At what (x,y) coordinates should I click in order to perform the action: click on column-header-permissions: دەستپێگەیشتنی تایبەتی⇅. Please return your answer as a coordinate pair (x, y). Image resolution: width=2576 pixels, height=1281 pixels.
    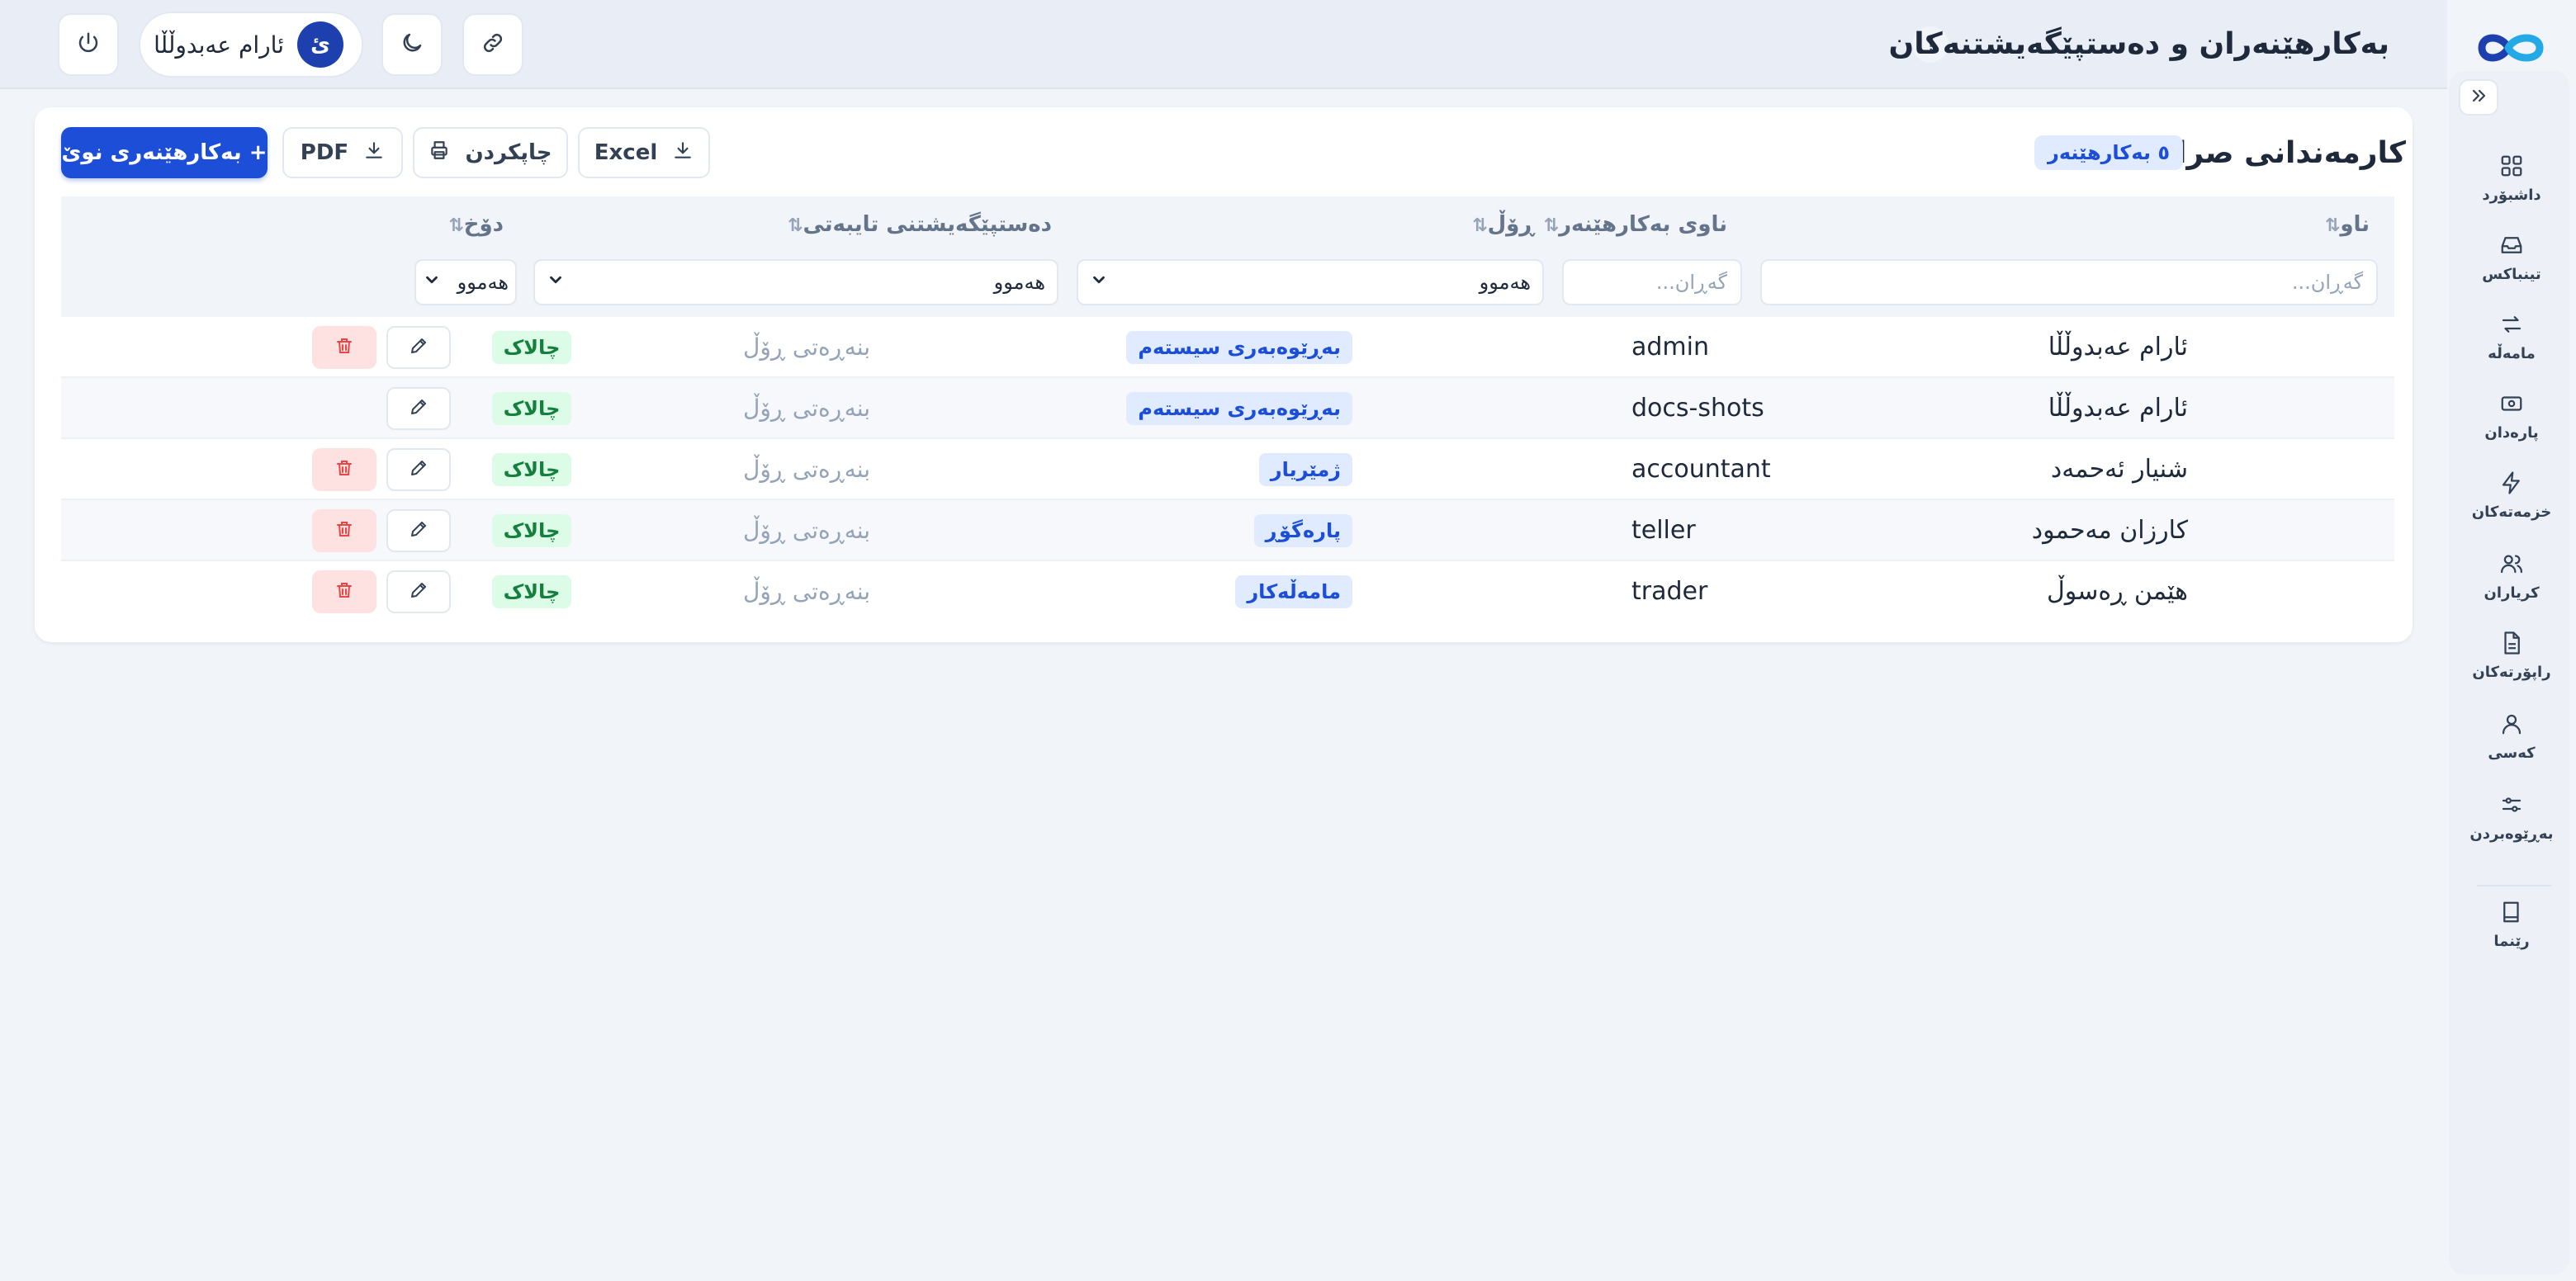
    Looking at the image, I should click on (916, 224).